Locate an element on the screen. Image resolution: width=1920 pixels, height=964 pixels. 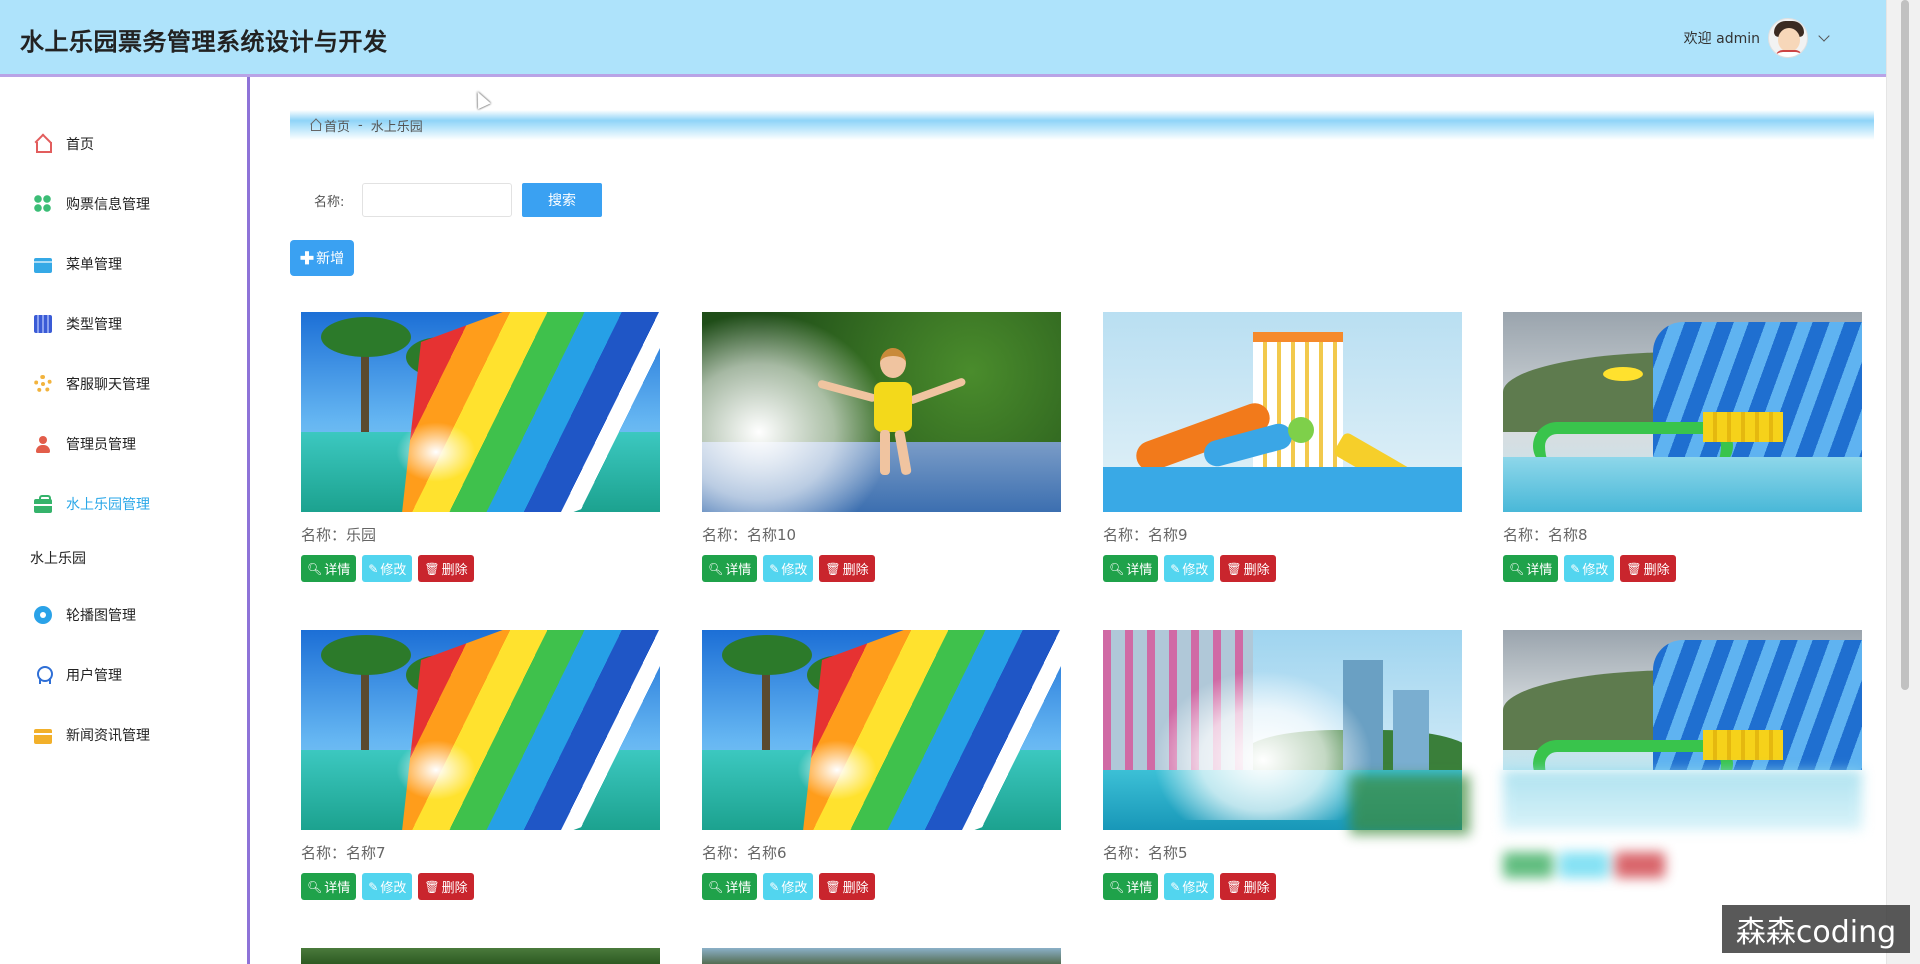
sidebar-item-label: 菜单管理 is located at coordinates (94, 265).